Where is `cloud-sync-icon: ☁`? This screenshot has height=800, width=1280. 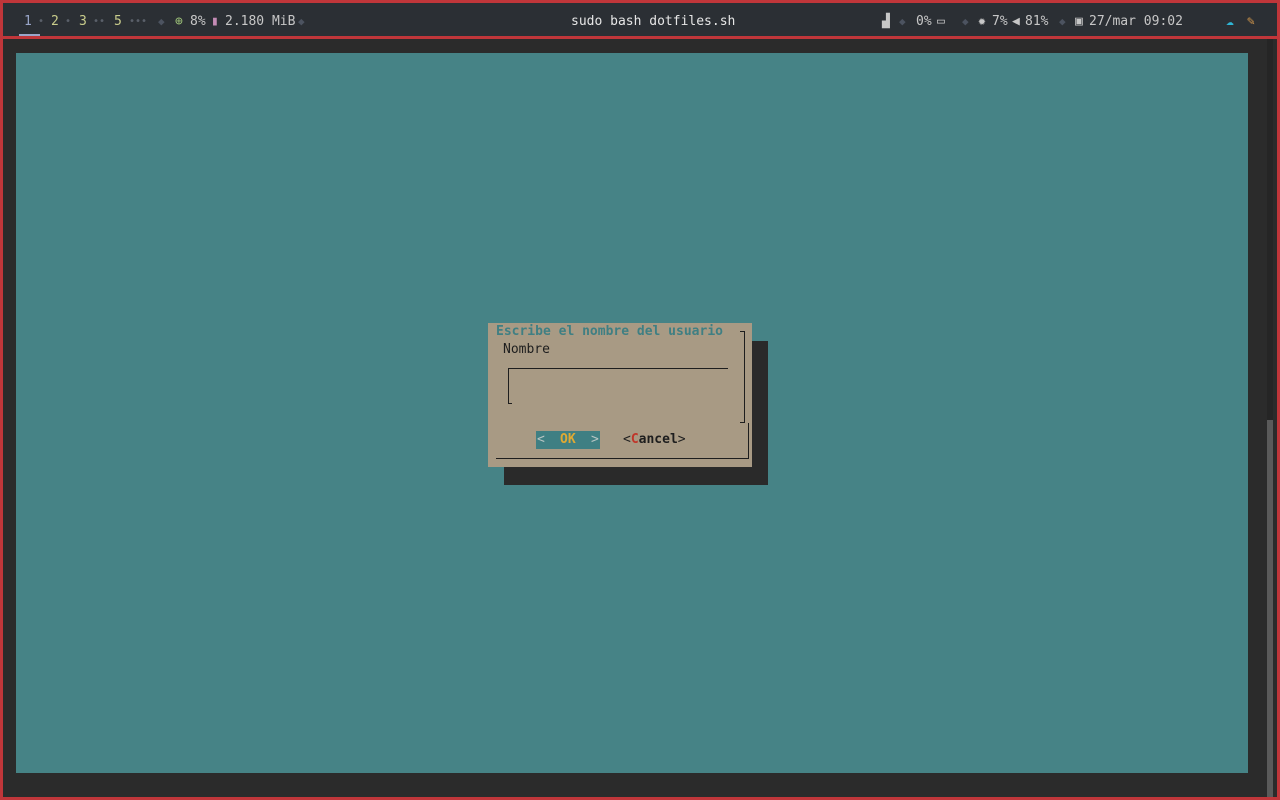 cloud-sync-icon: ☁ is located at coordinates (1230, 19).